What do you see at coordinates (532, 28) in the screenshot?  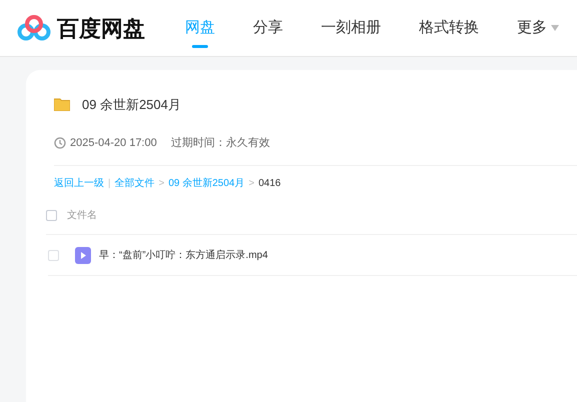 I see `nav-tab: 更多` at bounding box center [532, 28].